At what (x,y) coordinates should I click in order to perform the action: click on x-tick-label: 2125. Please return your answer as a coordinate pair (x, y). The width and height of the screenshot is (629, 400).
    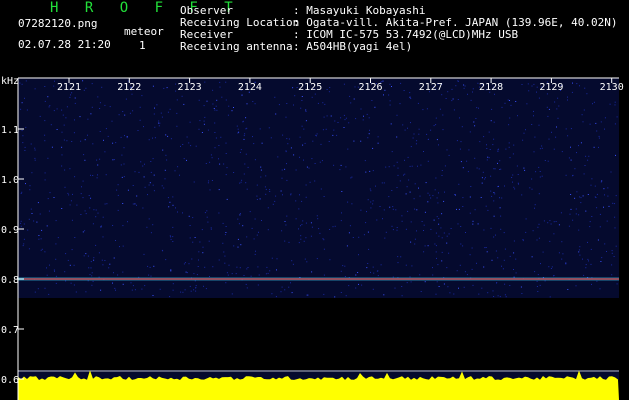
    Looking at the image, I should click on (310, 87).